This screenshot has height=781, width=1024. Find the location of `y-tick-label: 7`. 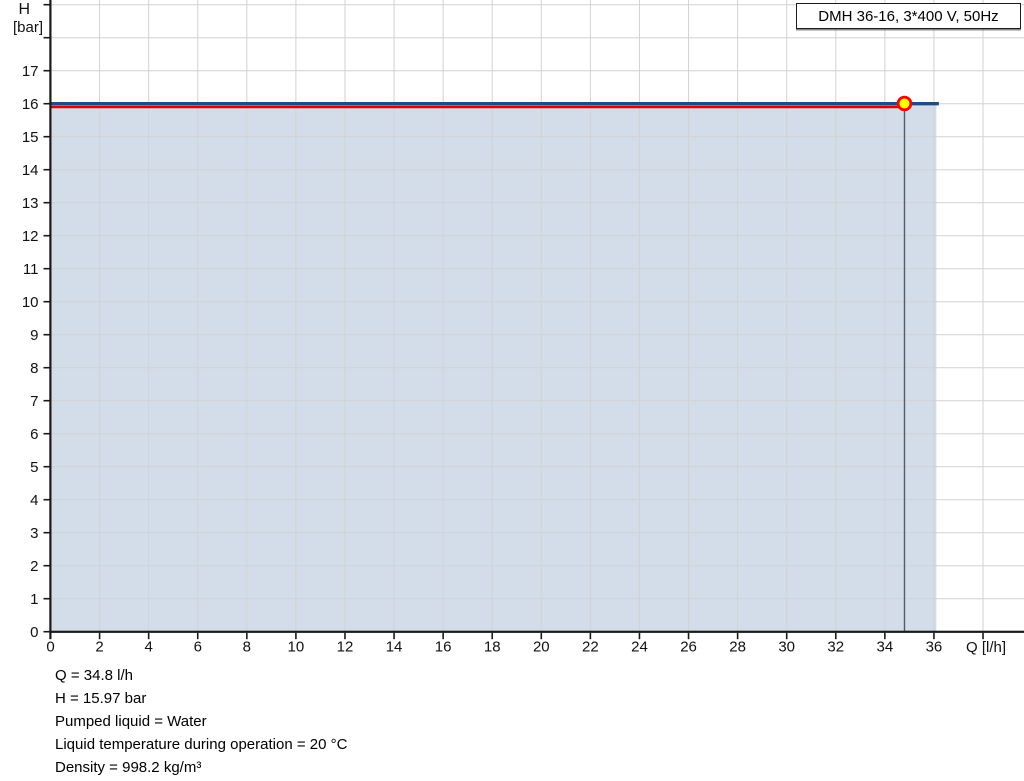

y-tick-label: 7 is located at coordinates (34, 401).